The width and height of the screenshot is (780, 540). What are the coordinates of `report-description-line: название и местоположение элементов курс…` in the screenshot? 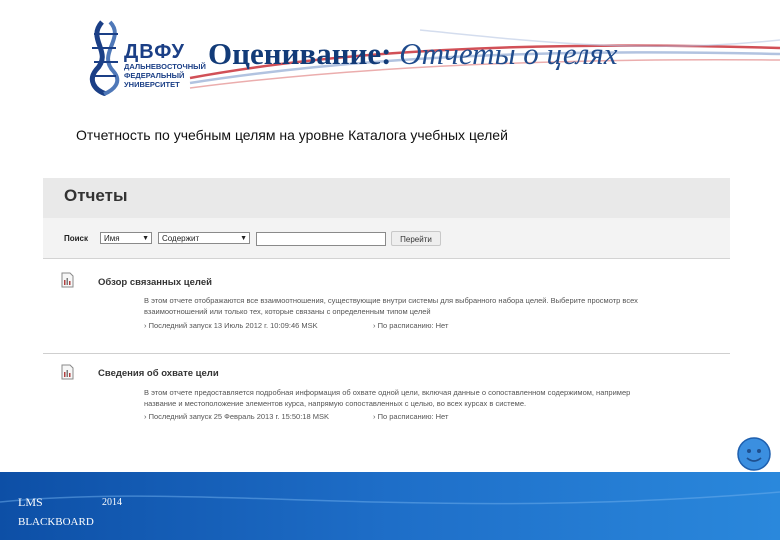 It's located at (335, 403).